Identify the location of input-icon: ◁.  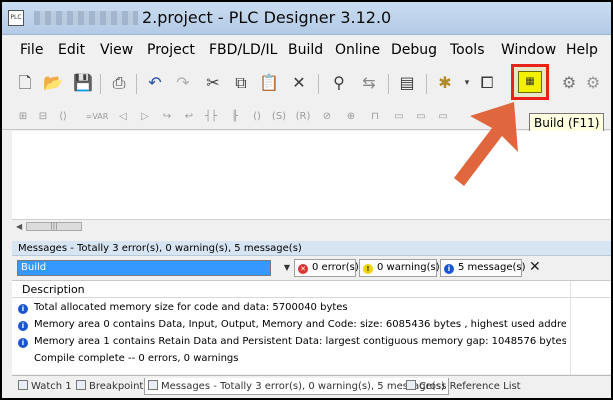
(123, 117).